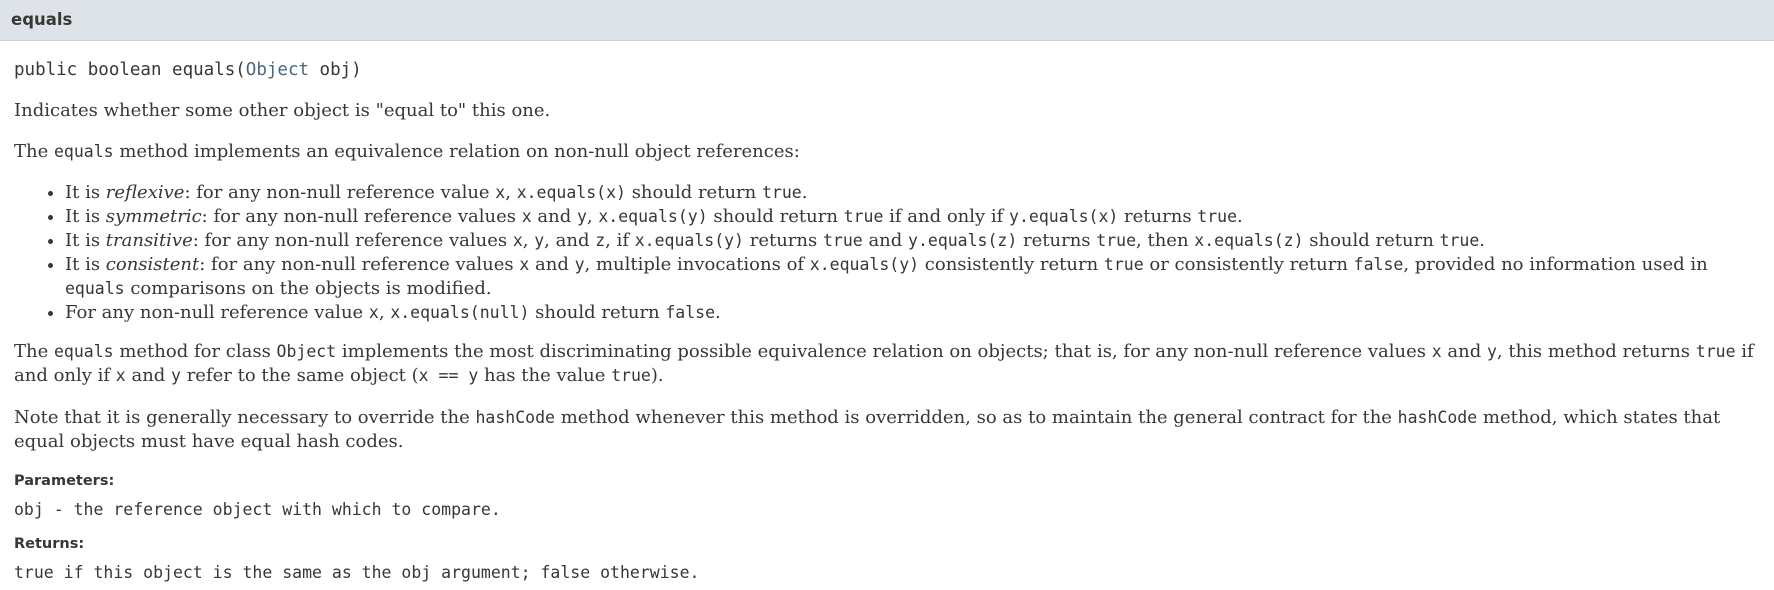  What do you see at coordinates (49, 544) in the screenshot?
I see `returns-label: Returns:` at bounding box center [49, 544].